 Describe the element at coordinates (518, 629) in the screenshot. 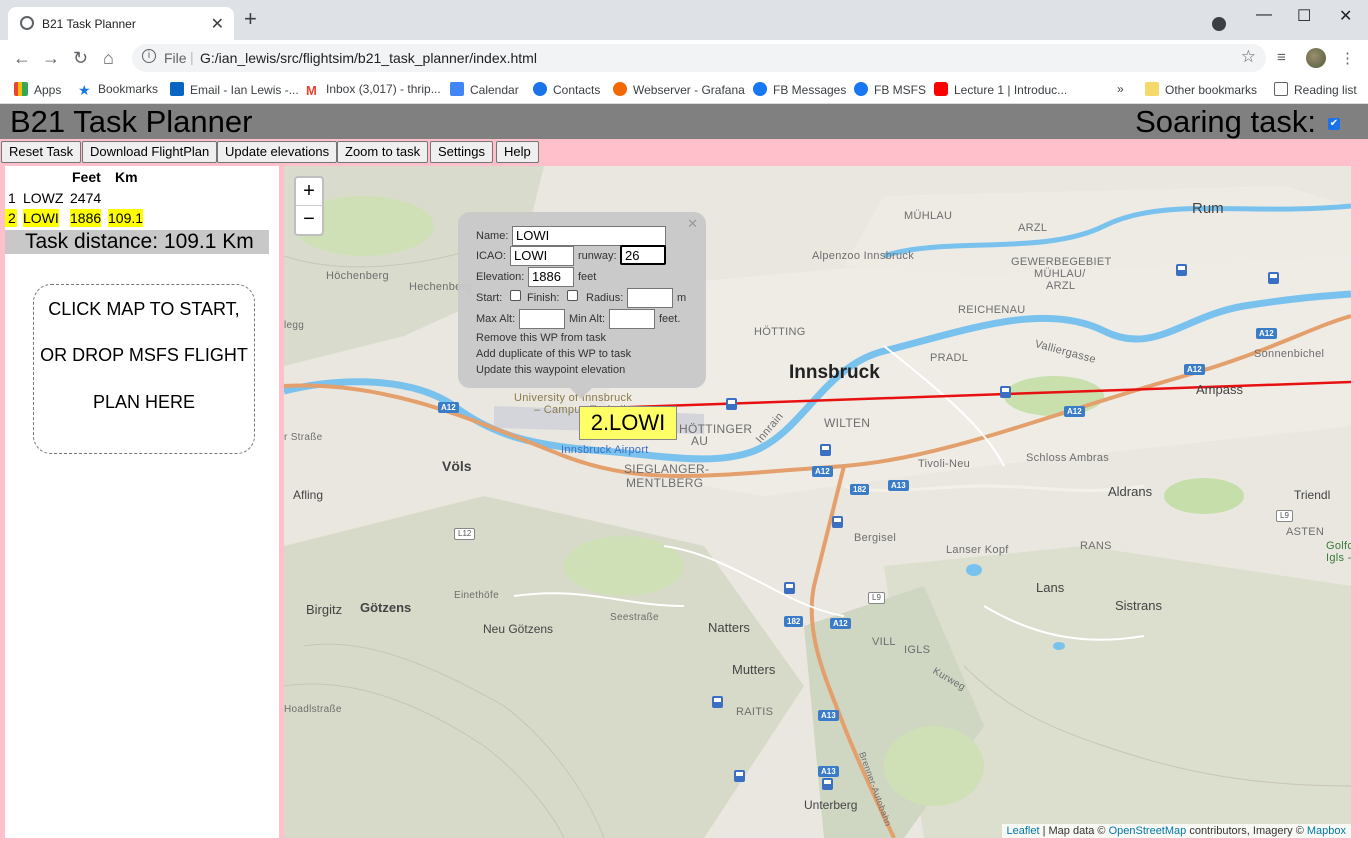

I see `map-label-neu-gotzens: Neu Götzens` at that location.